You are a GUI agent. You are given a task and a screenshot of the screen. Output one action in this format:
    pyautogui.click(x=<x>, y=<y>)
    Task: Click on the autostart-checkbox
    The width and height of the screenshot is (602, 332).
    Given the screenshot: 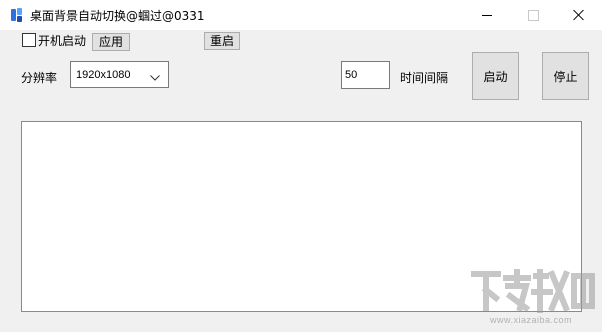 What is the action you would take?
    pyautogui.click(x=29, y=40)
    